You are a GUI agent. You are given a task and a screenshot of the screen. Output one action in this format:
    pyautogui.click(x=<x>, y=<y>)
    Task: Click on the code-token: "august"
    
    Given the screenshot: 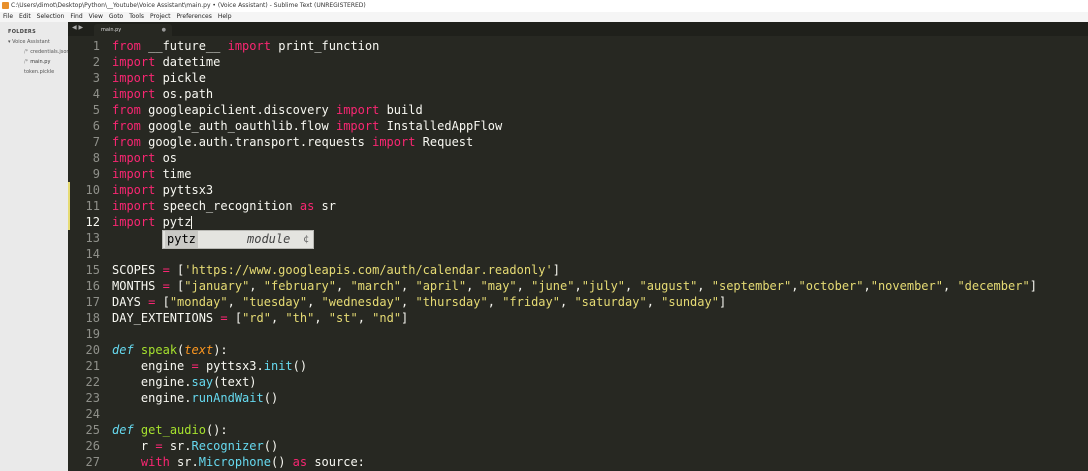 What is the action you would take?
    pyautogui.click(x=668, y=286)
    